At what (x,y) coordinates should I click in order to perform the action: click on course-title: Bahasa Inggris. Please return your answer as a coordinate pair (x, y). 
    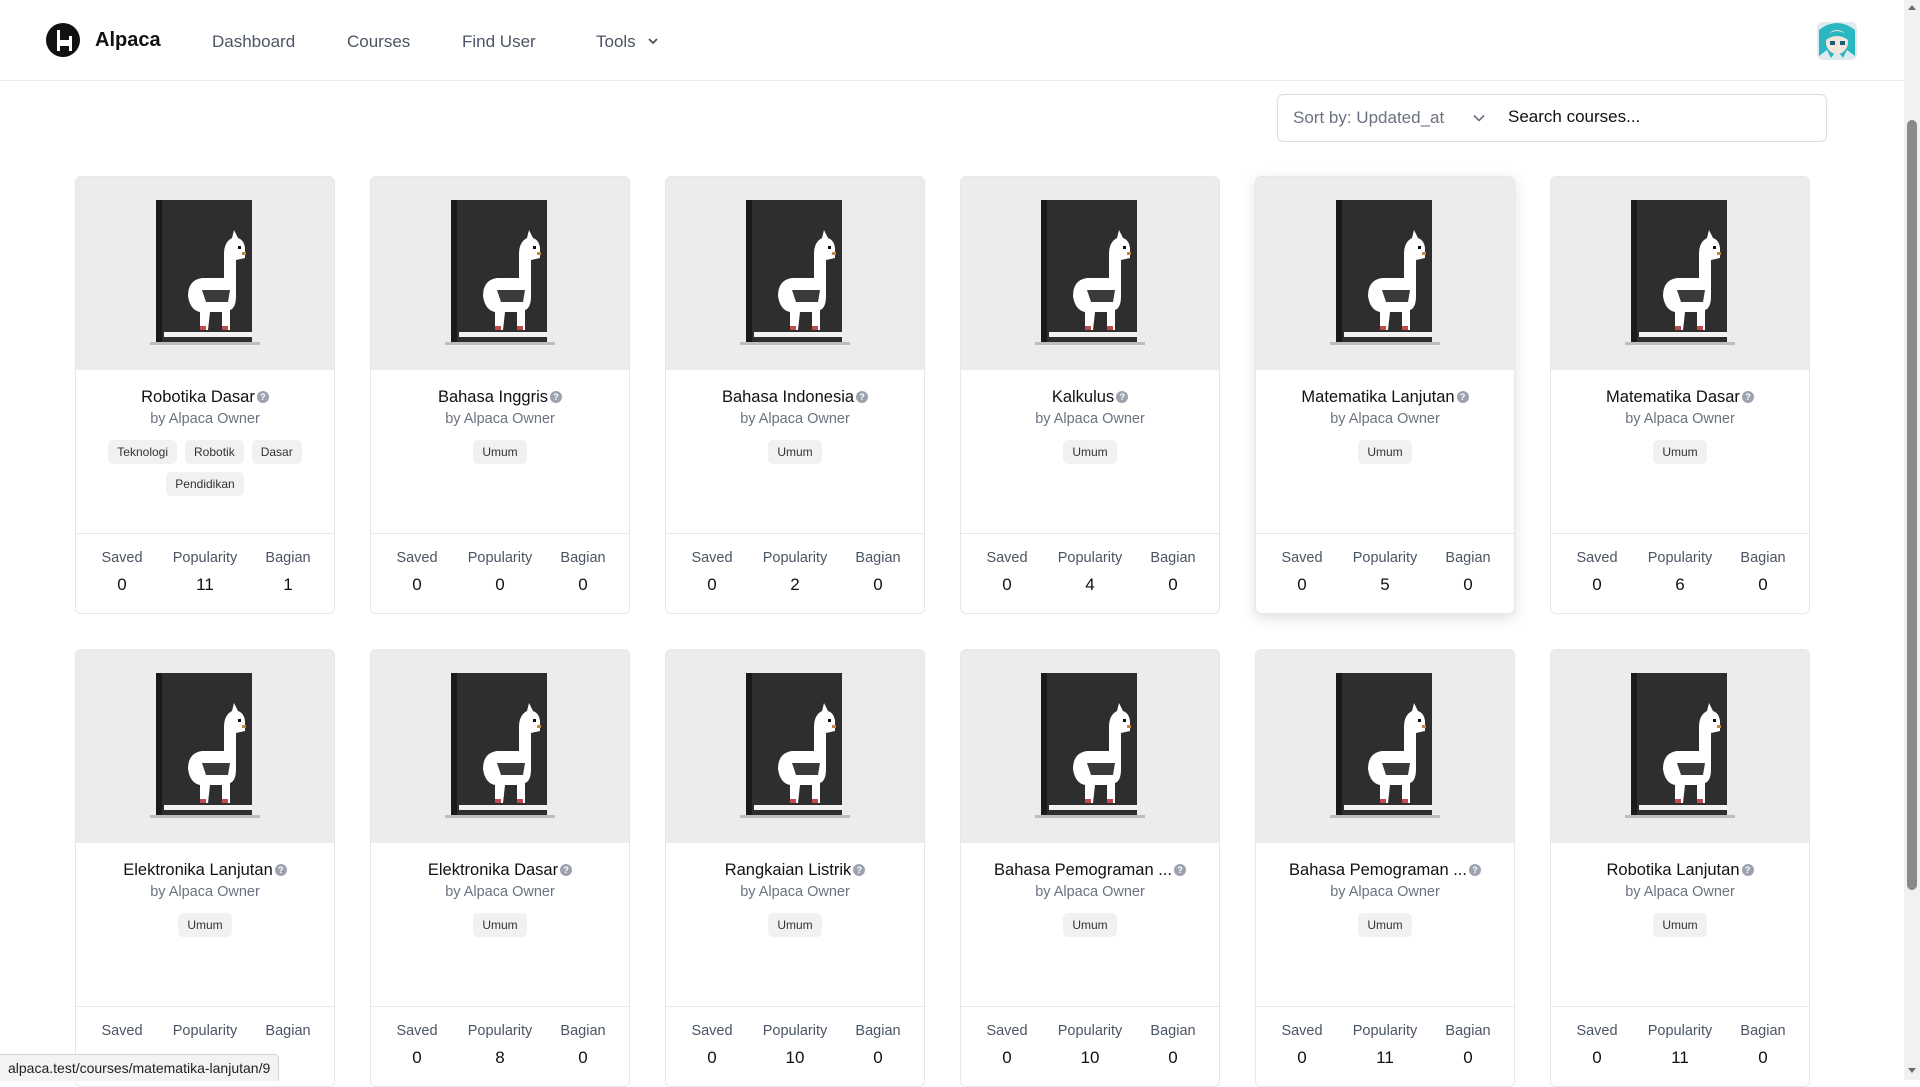
    Looking at the image, I should click on (493, 397).